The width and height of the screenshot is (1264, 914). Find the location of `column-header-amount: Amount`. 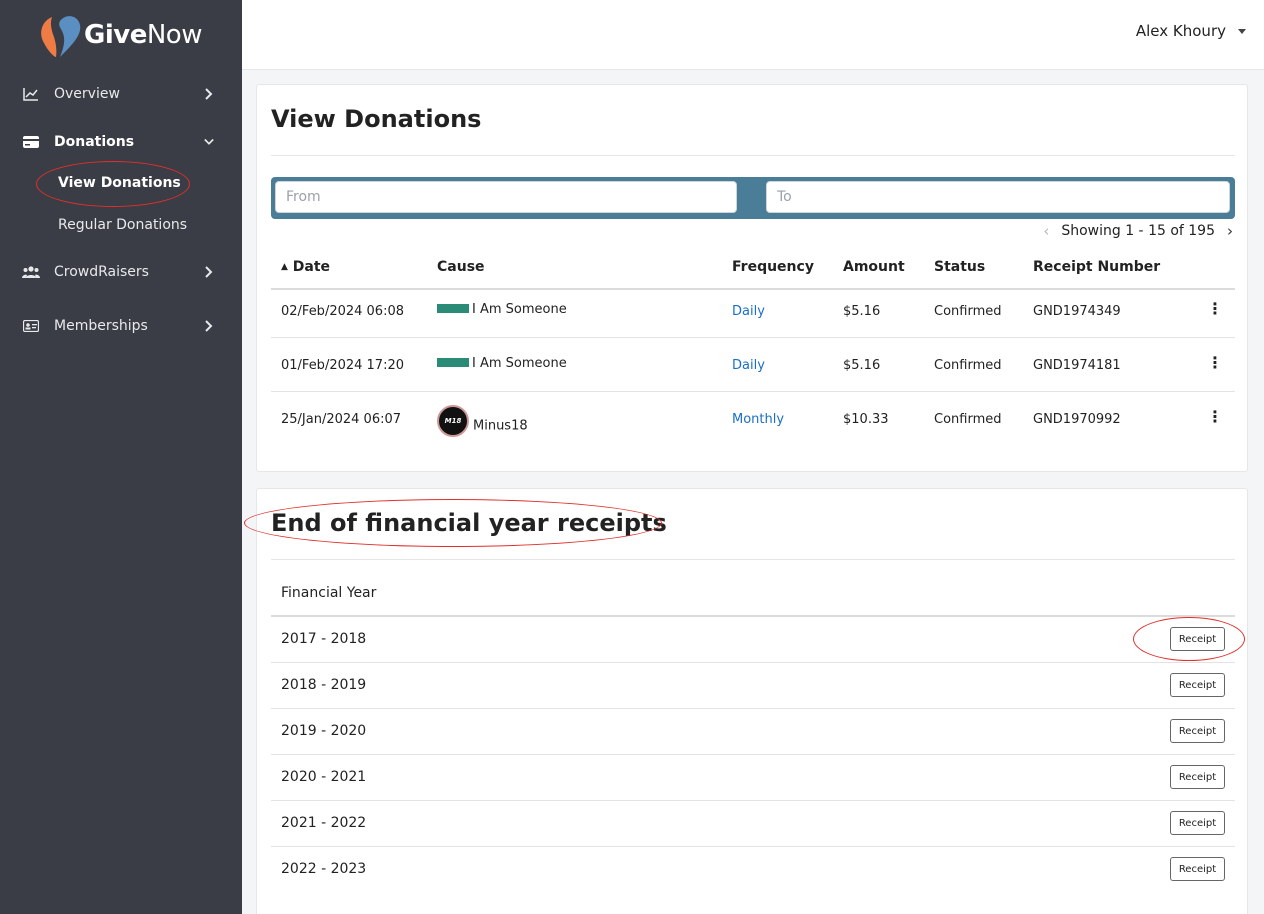

column-header-amount: Amount is located at coordinates (874, 267).